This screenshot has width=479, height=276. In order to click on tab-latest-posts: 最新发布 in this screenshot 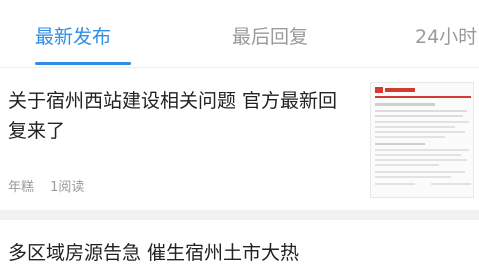, I will do `click(73, 37)`.